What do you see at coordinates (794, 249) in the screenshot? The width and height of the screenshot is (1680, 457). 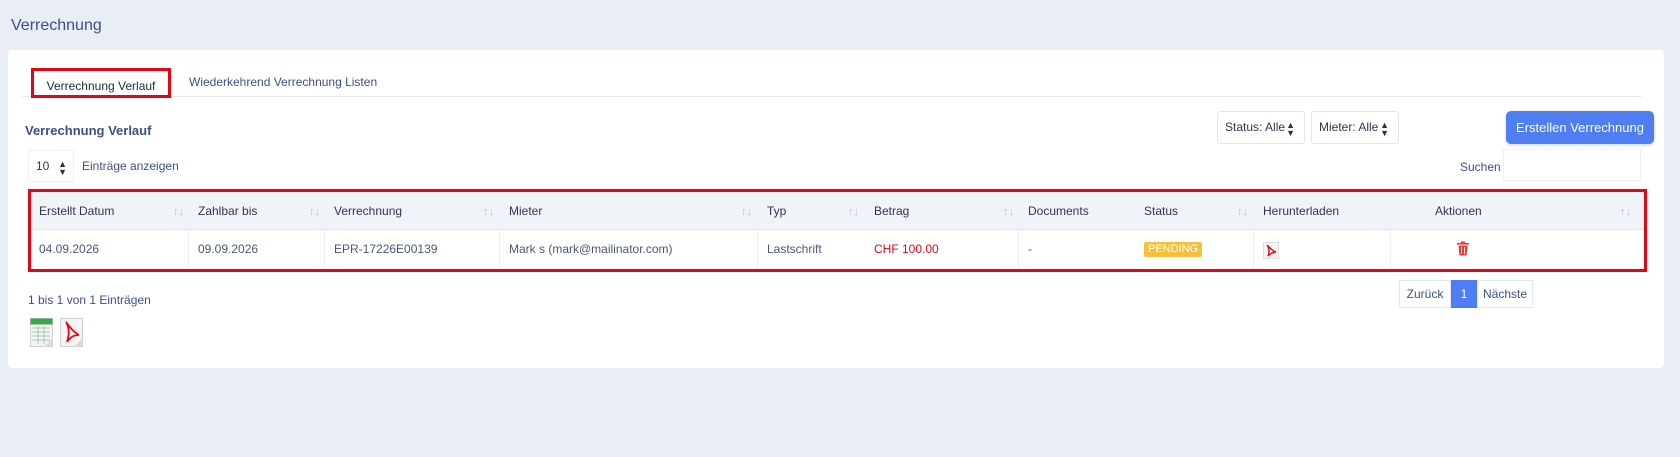 I see `cell-typ: Lastschrift` at bounding box center [794, 249].